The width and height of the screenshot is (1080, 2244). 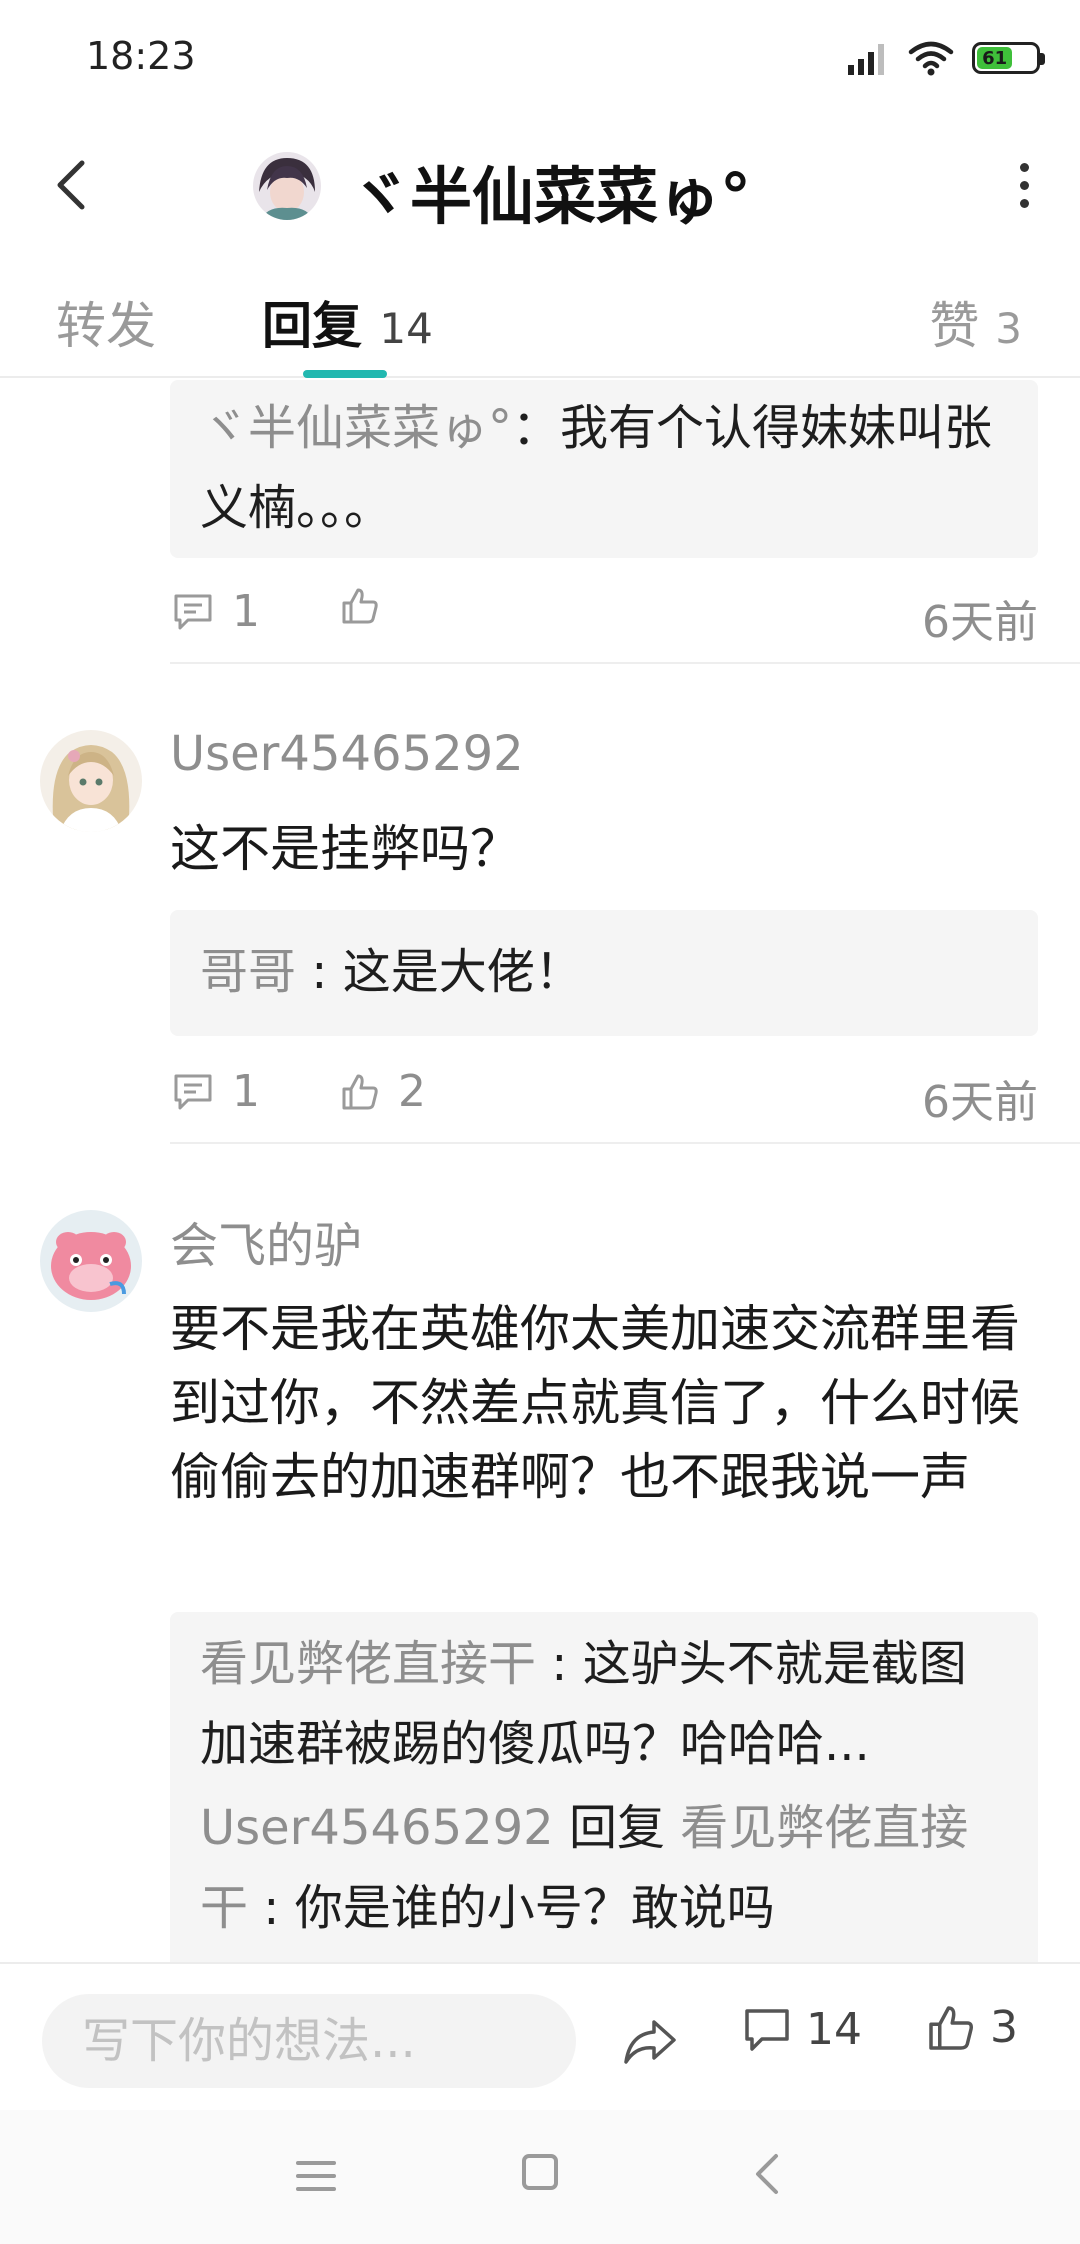 I want to click on like-button, so click(x=369, y=606).